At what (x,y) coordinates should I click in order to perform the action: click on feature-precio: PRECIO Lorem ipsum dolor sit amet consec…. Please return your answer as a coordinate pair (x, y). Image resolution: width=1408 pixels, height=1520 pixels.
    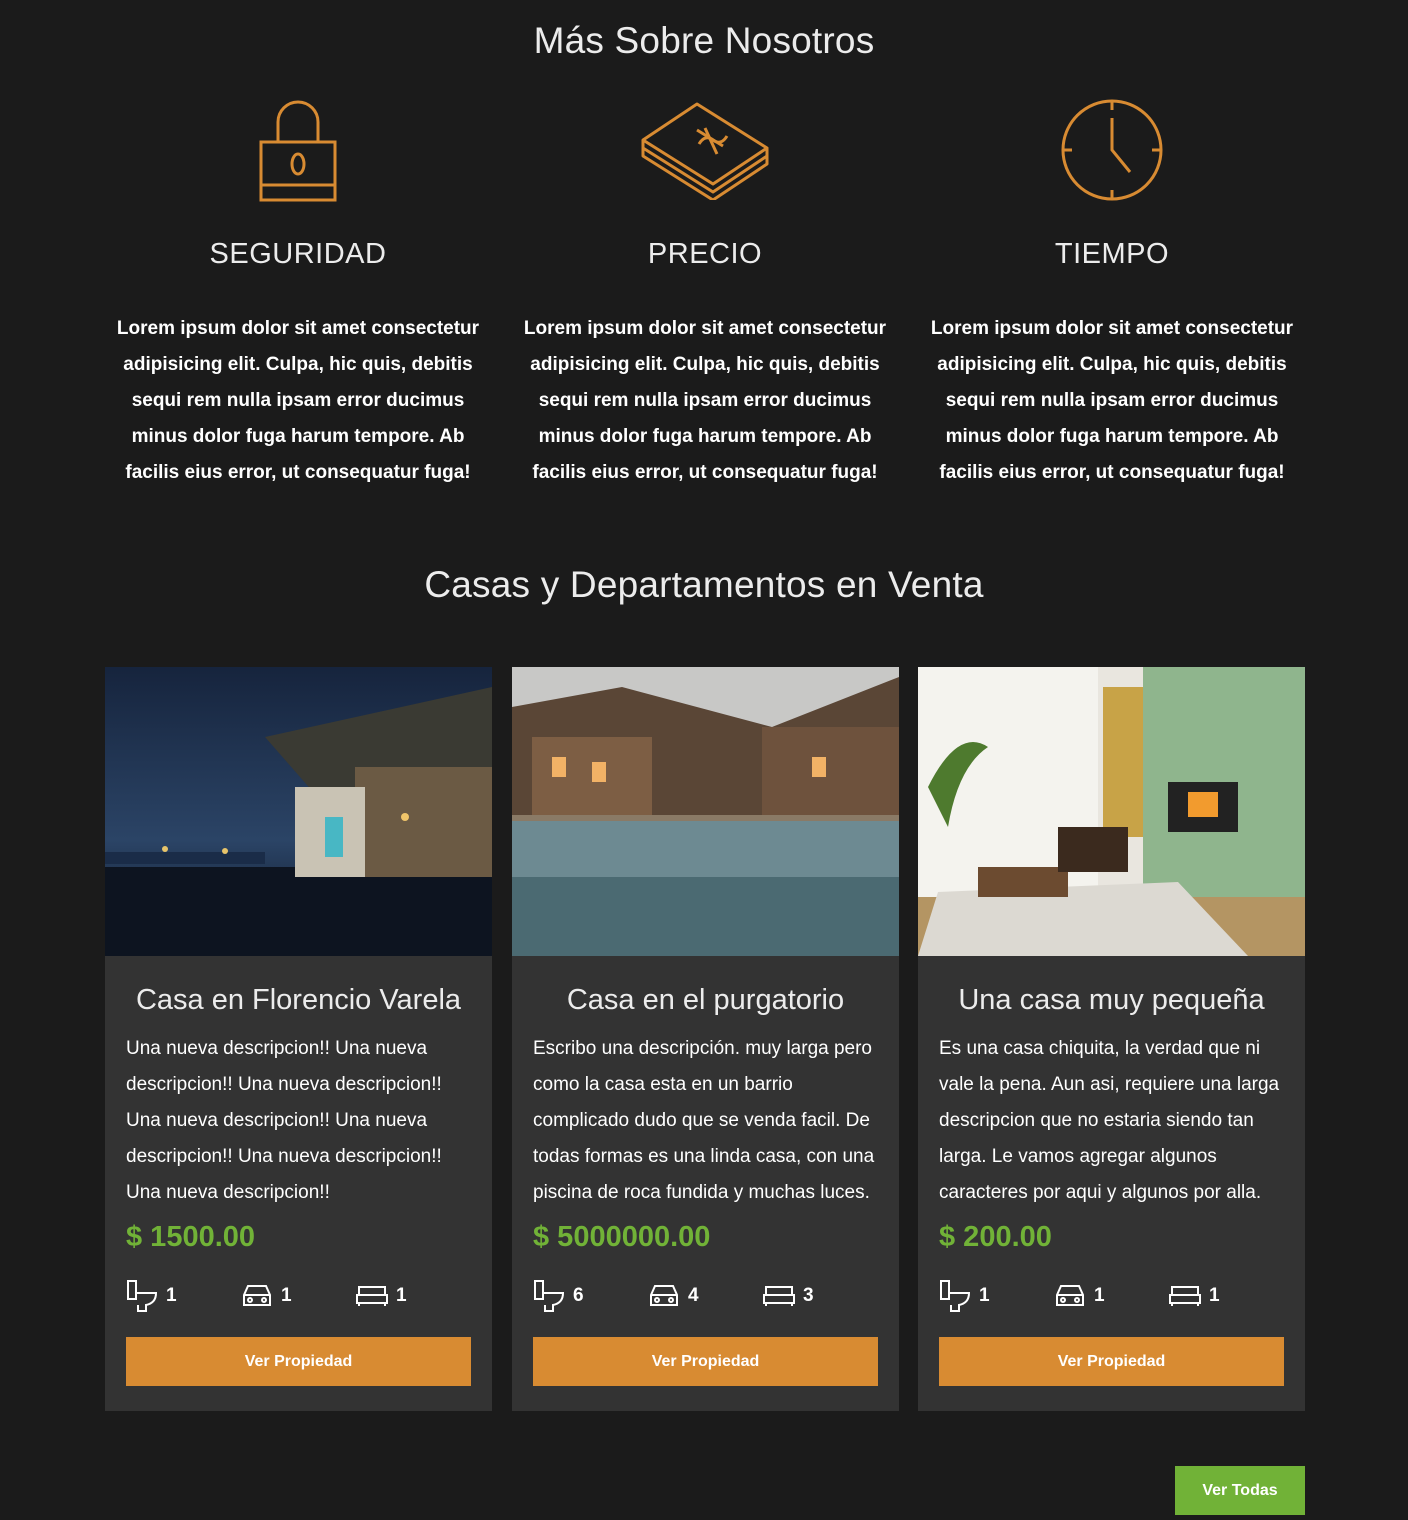
    Looking at the image, I should click on (705, 293).